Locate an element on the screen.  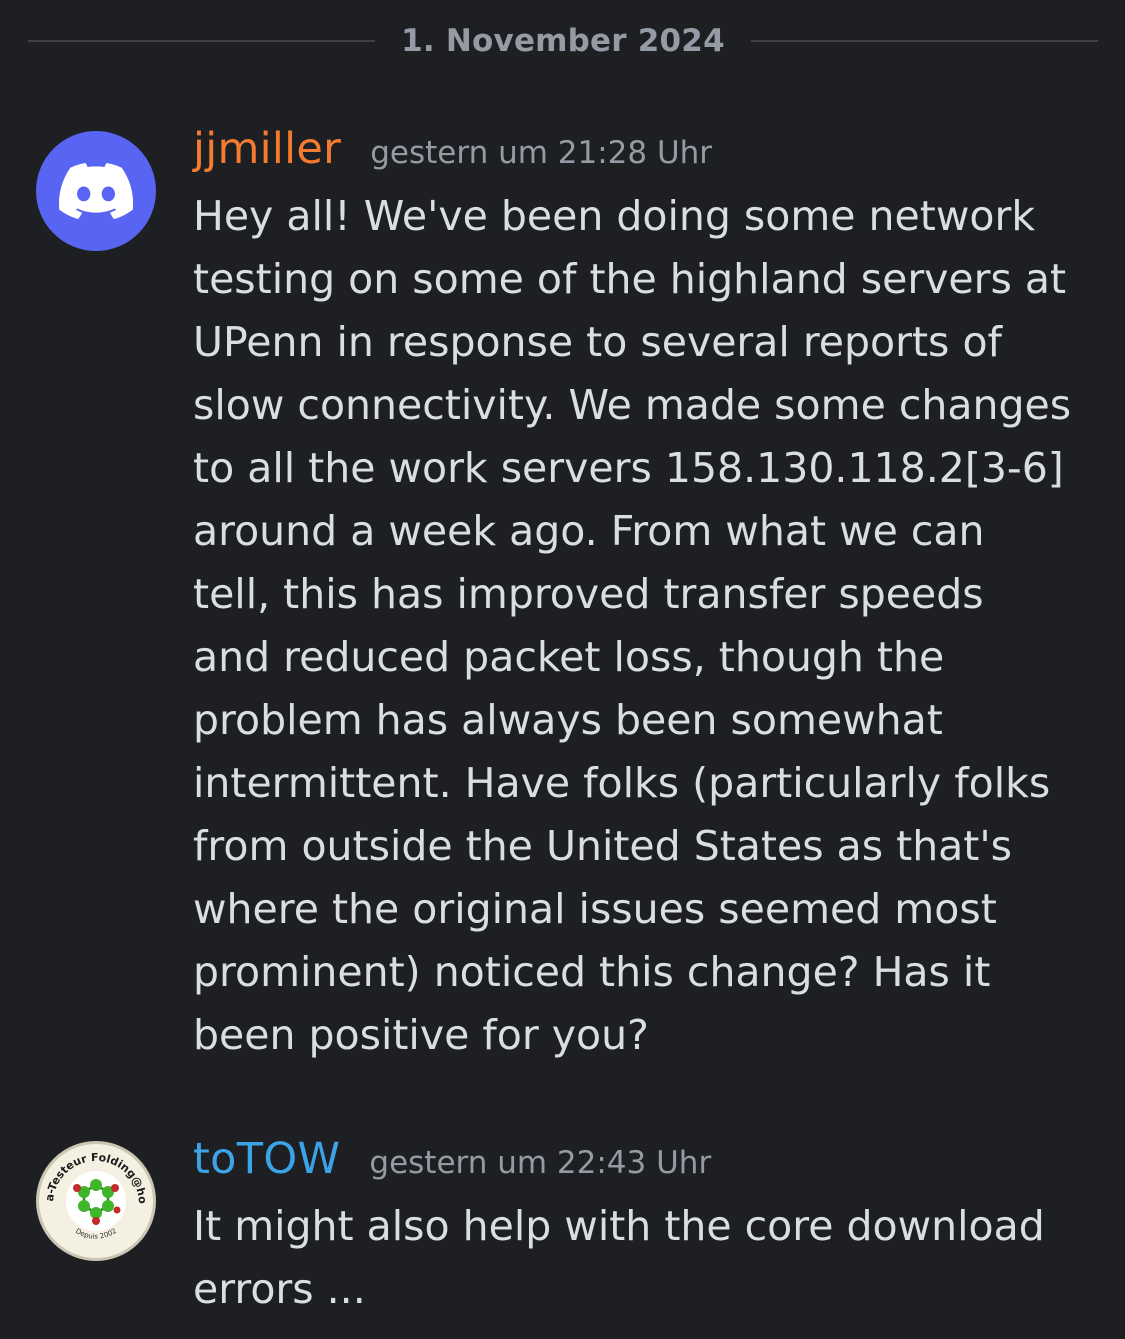
avatar is located at coordinates (96, 191).